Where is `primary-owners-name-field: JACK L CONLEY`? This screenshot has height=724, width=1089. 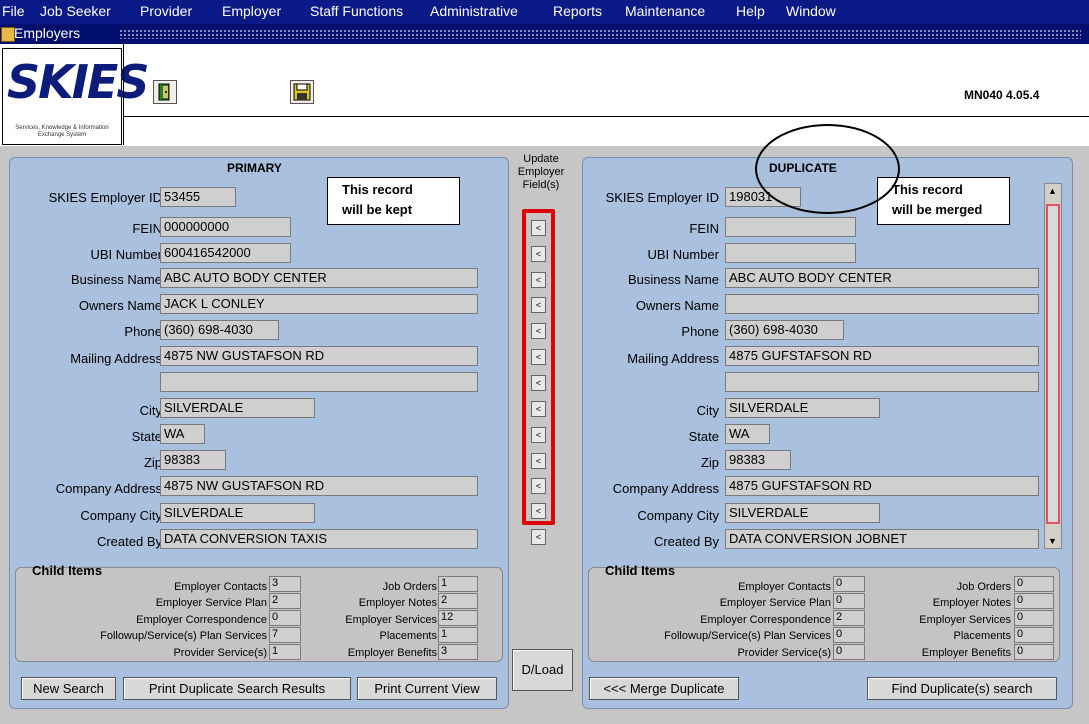
primary-owners-name-field: JACK L CONLEY is located at coordinates (319, 304).